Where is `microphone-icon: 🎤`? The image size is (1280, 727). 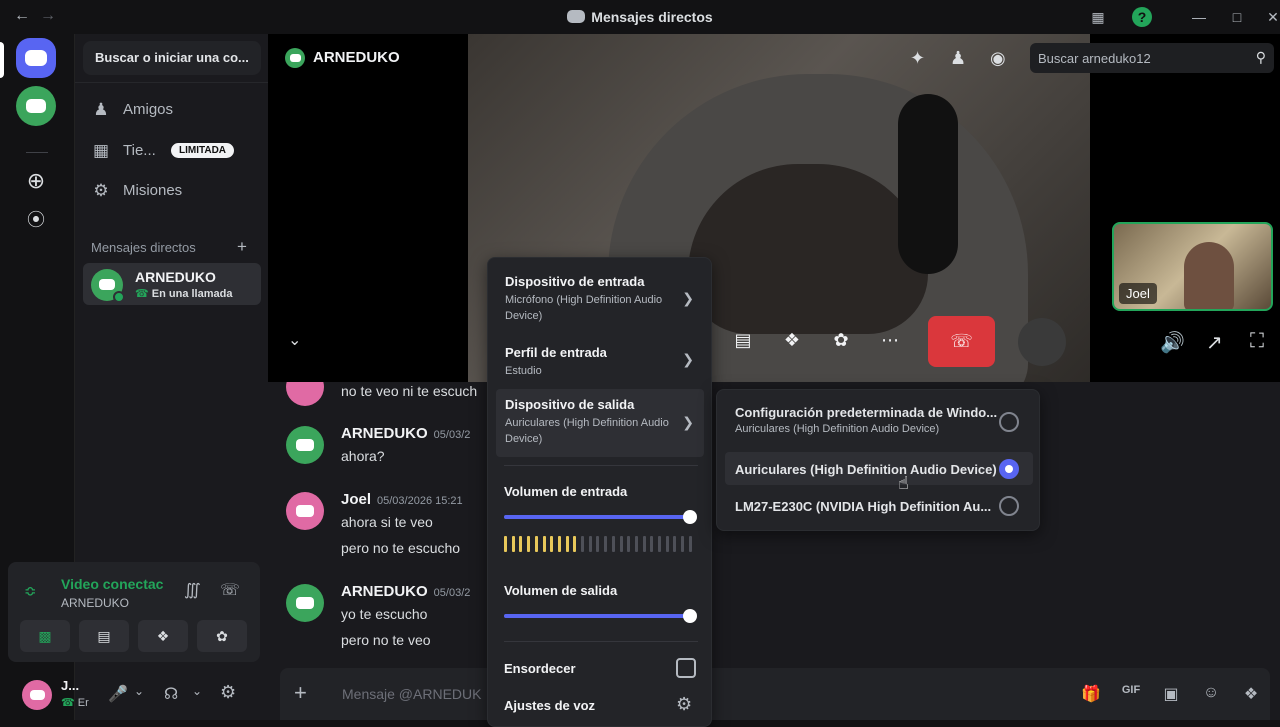
microphone-icon: 🎤 is located at coordinates (118, 694).